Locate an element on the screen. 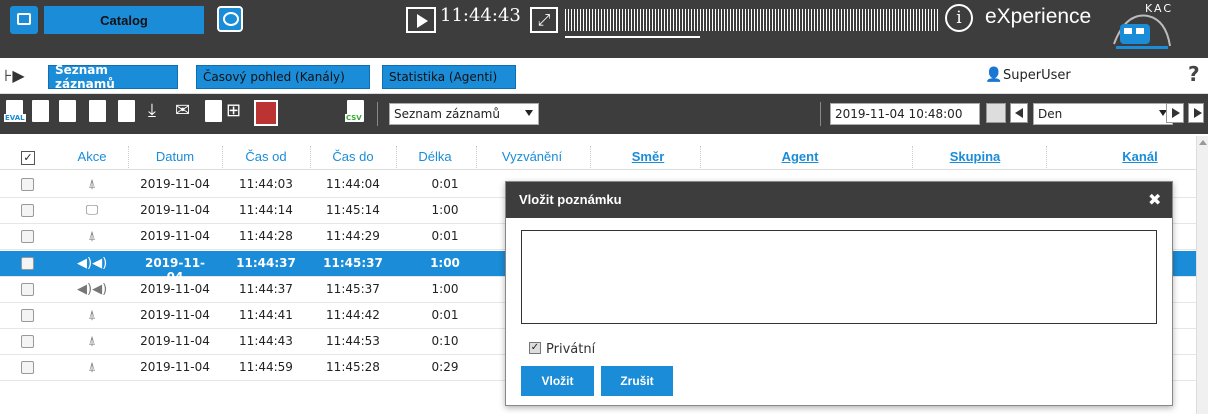  eval-icon: EVAL is located at coordinates (15, 113).